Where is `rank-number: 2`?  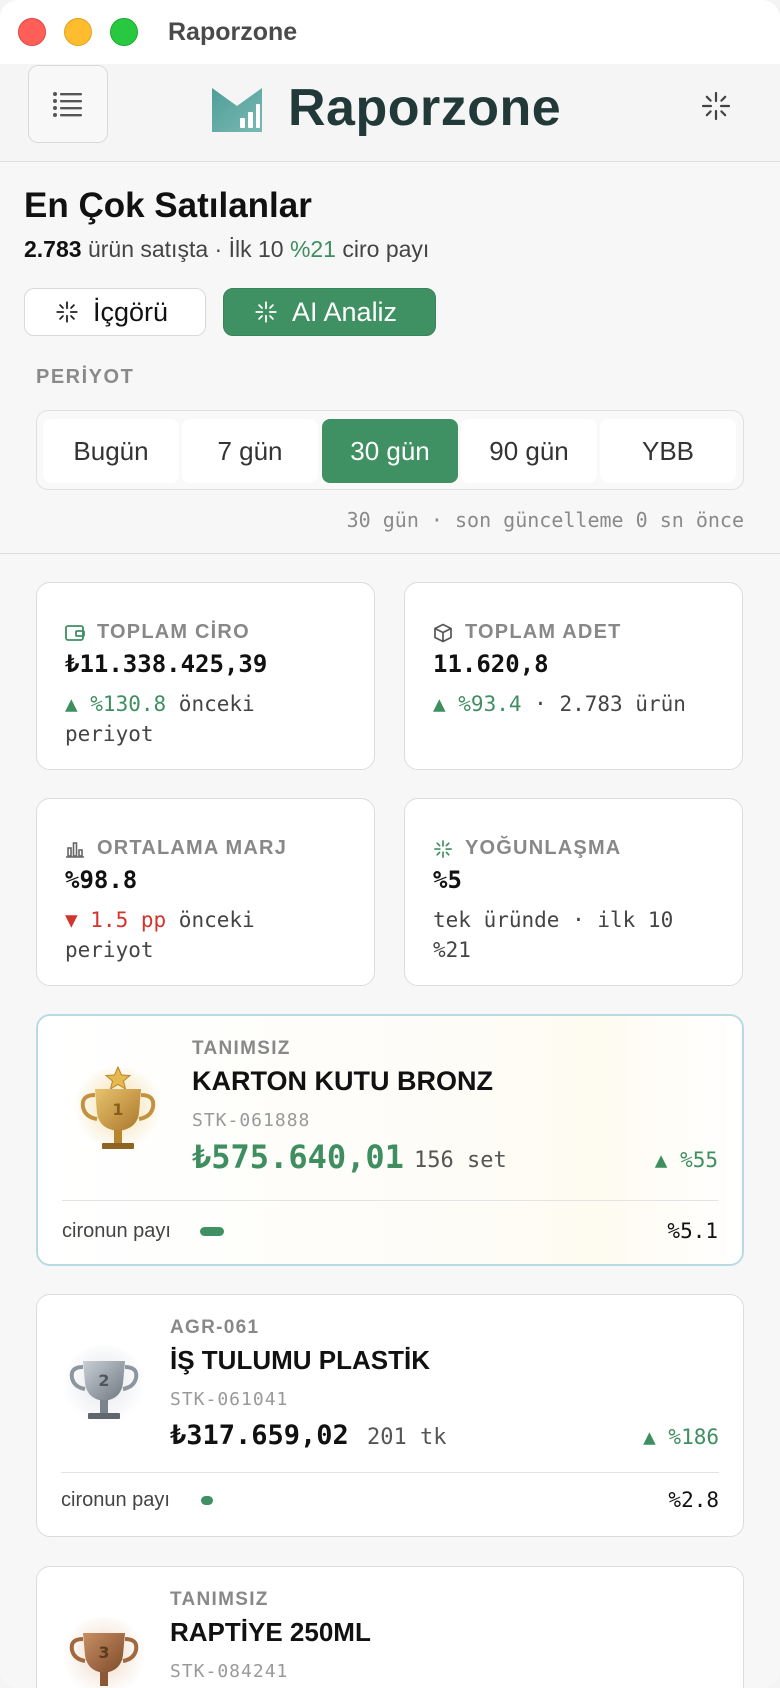
rank-number: 2 is located at coordinates (103, 1380).